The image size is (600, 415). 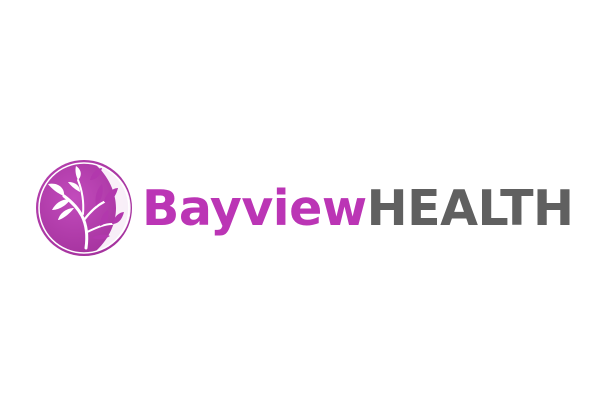 I want to click on brand-name-bayview: Bayview, so click(x=254, y=208).